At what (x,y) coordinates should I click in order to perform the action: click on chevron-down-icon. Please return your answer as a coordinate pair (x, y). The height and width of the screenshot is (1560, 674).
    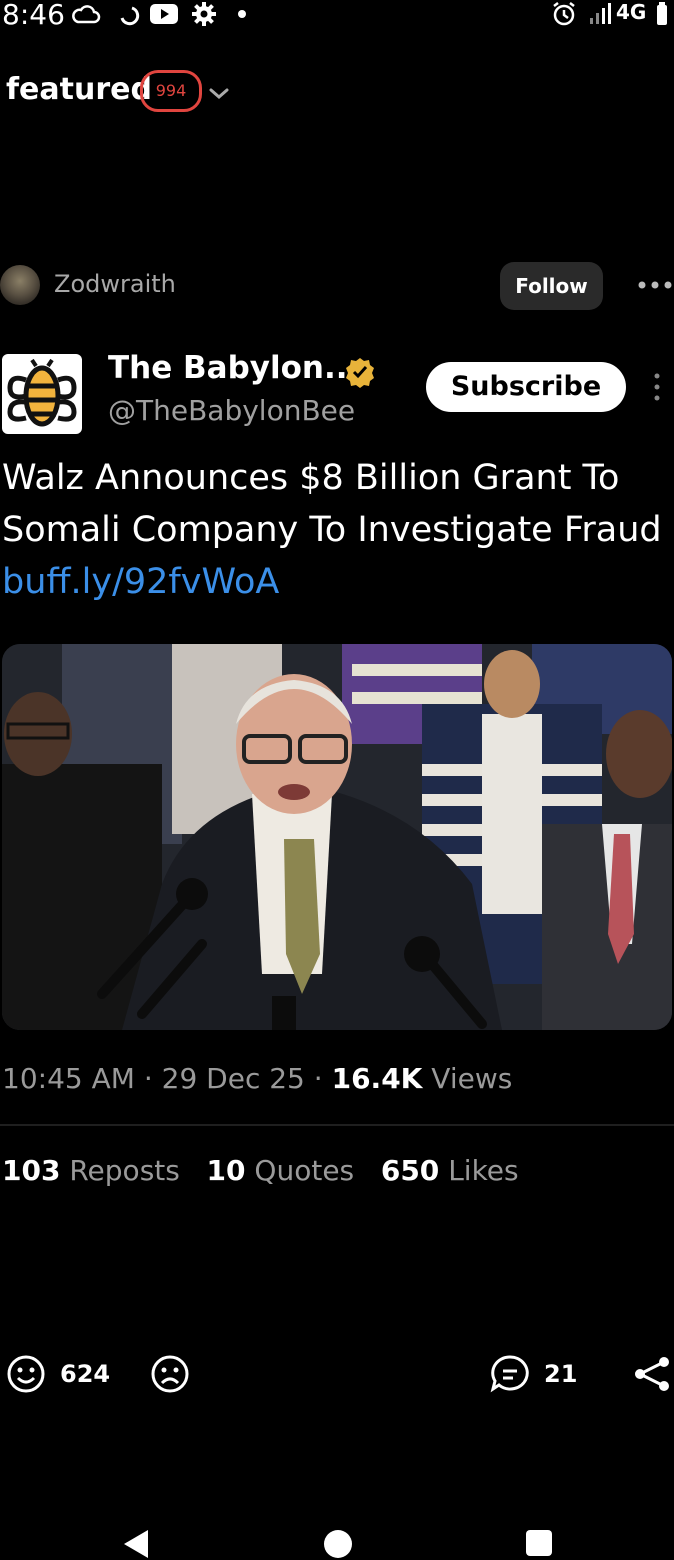
    Looking at the image, I should click on (219, 93).